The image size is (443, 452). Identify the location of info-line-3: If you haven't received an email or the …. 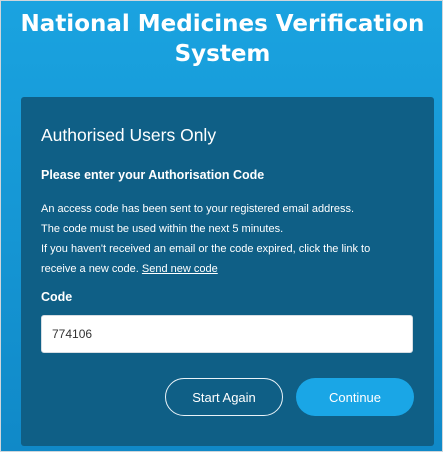
(206, 249).